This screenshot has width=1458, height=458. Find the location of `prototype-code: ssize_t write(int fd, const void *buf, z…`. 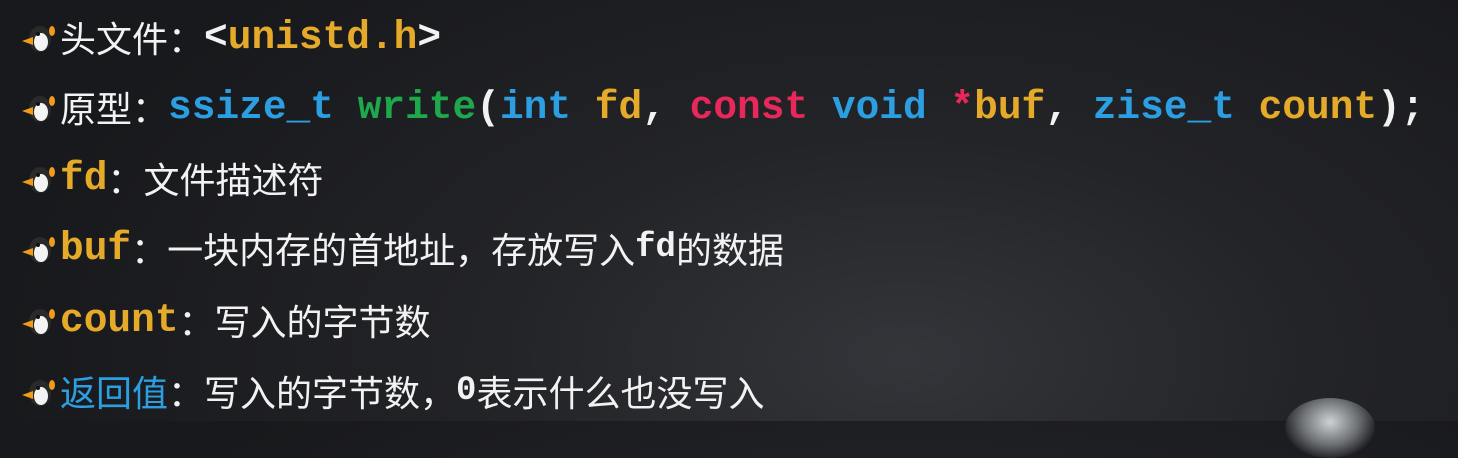

prototype-code: ssize_t write(int fd, const void *buf, z… is located at coordinates (796, 107).